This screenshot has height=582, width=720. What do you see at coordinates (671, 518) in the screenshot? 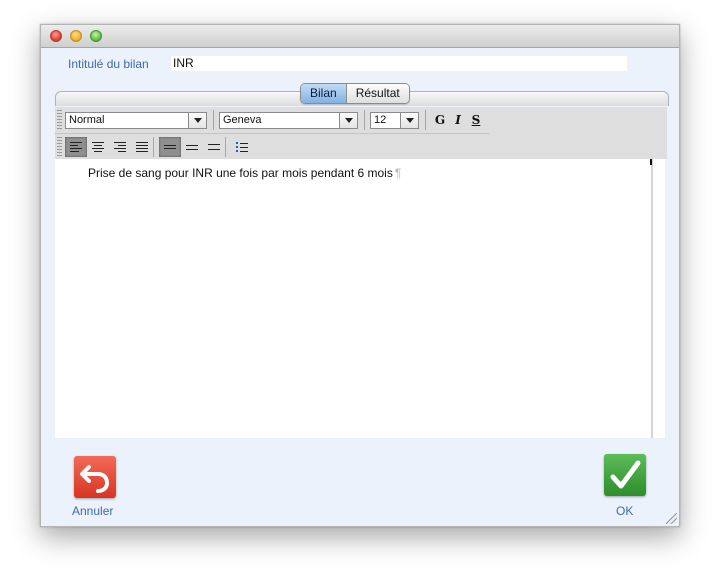
I see `resize-grip-icon` at bounding box center [671, 518].